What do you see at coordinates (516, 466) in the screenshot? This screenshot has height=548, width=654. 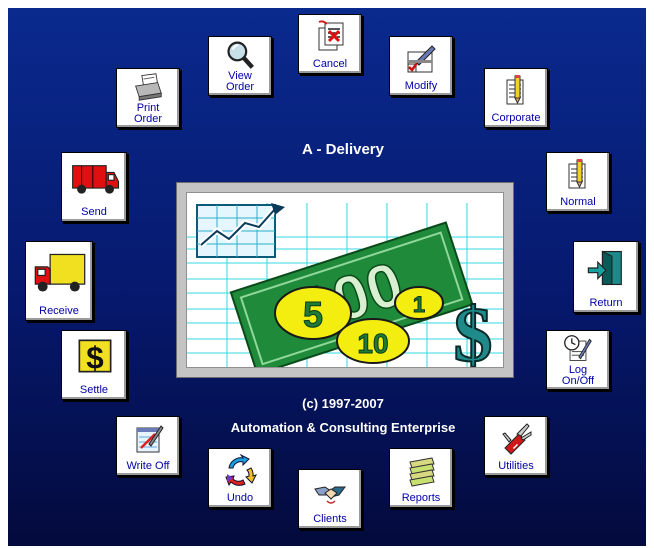 I see `utilities-label: Utilities` at bounding box center [516, 466].